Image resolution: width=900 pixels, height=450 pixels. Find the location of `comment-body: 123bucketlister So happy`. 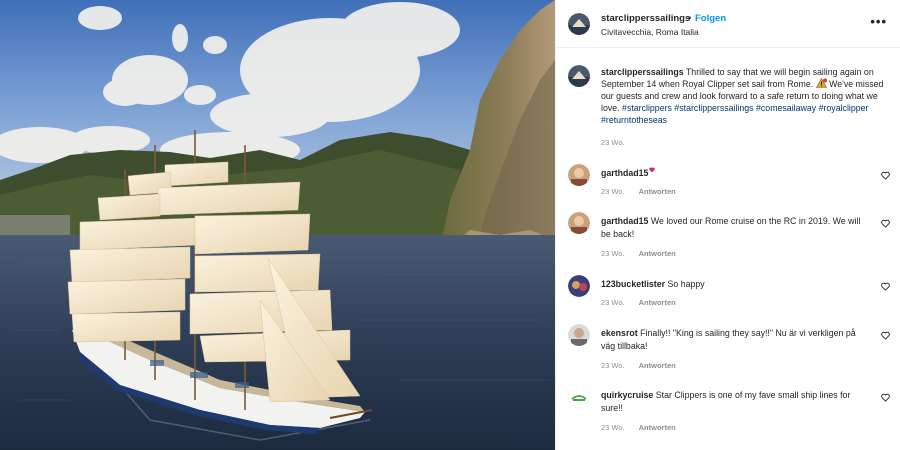

comment-body: 123bucketlister So happy is located at coordinates (736, 284).